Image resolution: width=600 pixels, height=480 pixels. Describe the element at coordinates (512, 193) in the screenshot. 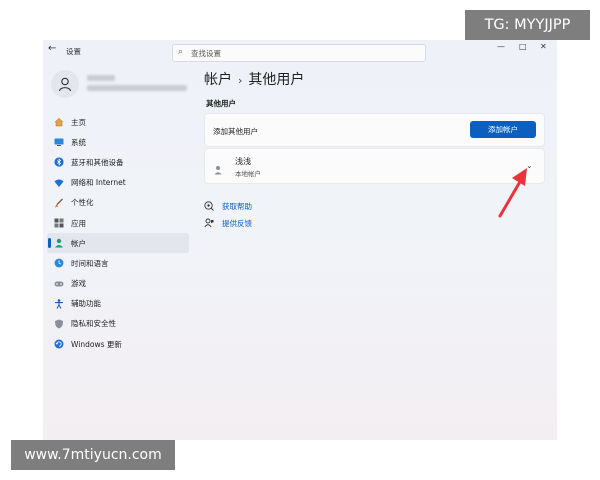

I see `annotation-arrow` at that location.